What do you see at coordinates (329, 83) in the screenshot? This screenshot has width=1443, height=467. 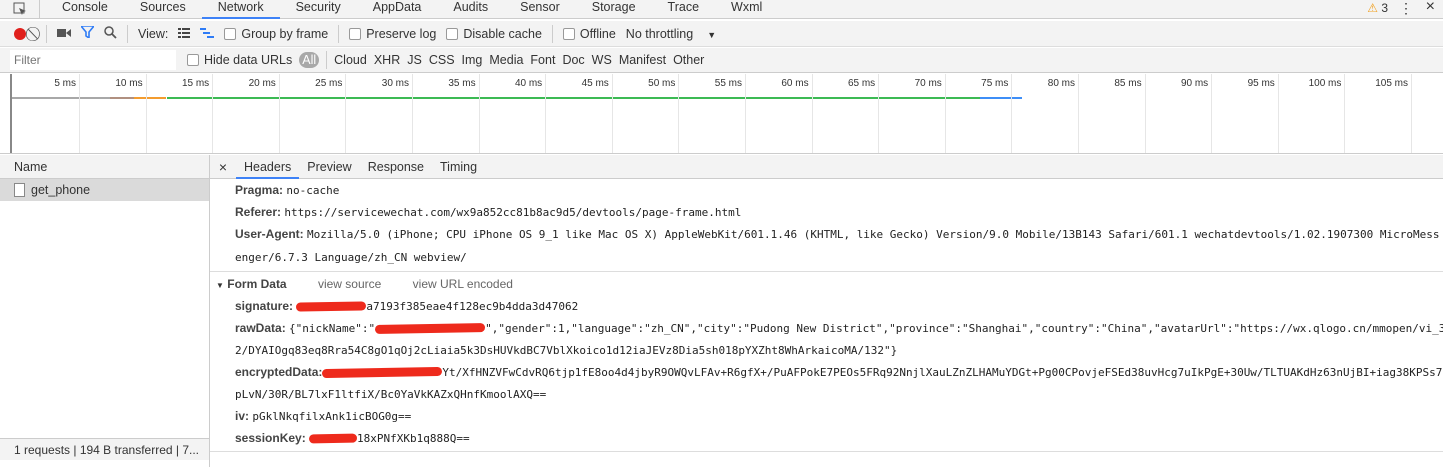 I see `timeline-tick-label: 25 ms` at bounding box center [329, 83].